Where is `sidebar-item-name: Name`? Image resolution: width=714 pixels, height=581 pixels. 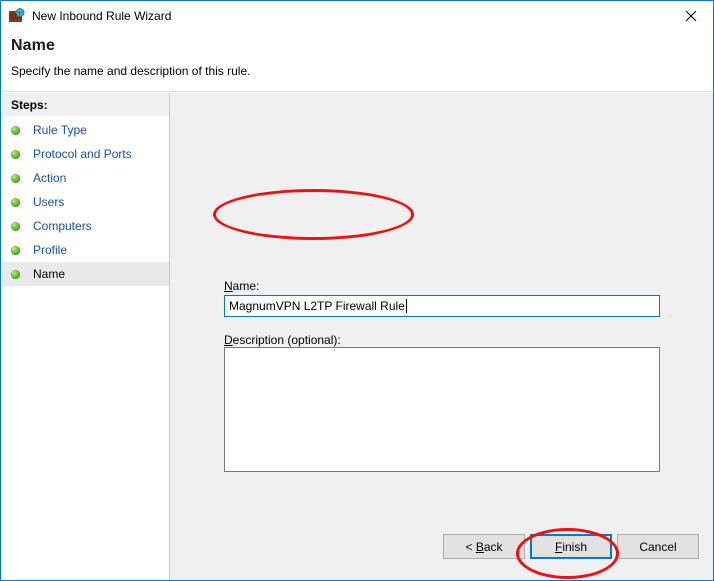 sidebar-item-name: Name is located at coordinates (85, 274).